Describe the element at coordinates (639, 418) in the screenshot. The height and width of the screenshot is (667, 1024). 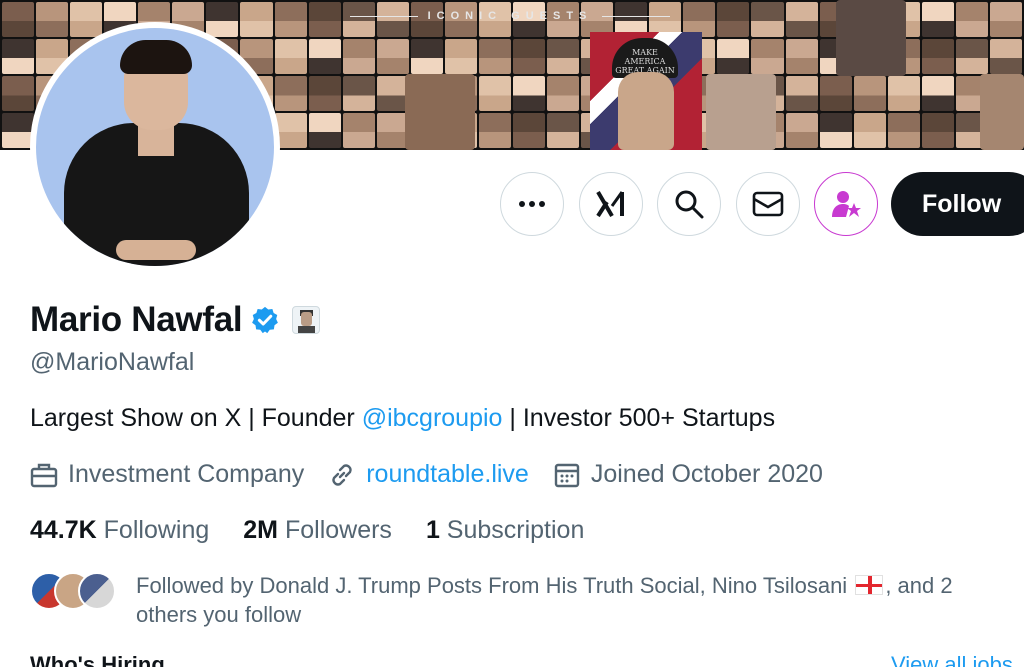
I see `bio-text: | Investor 500+ Startups` at that location.